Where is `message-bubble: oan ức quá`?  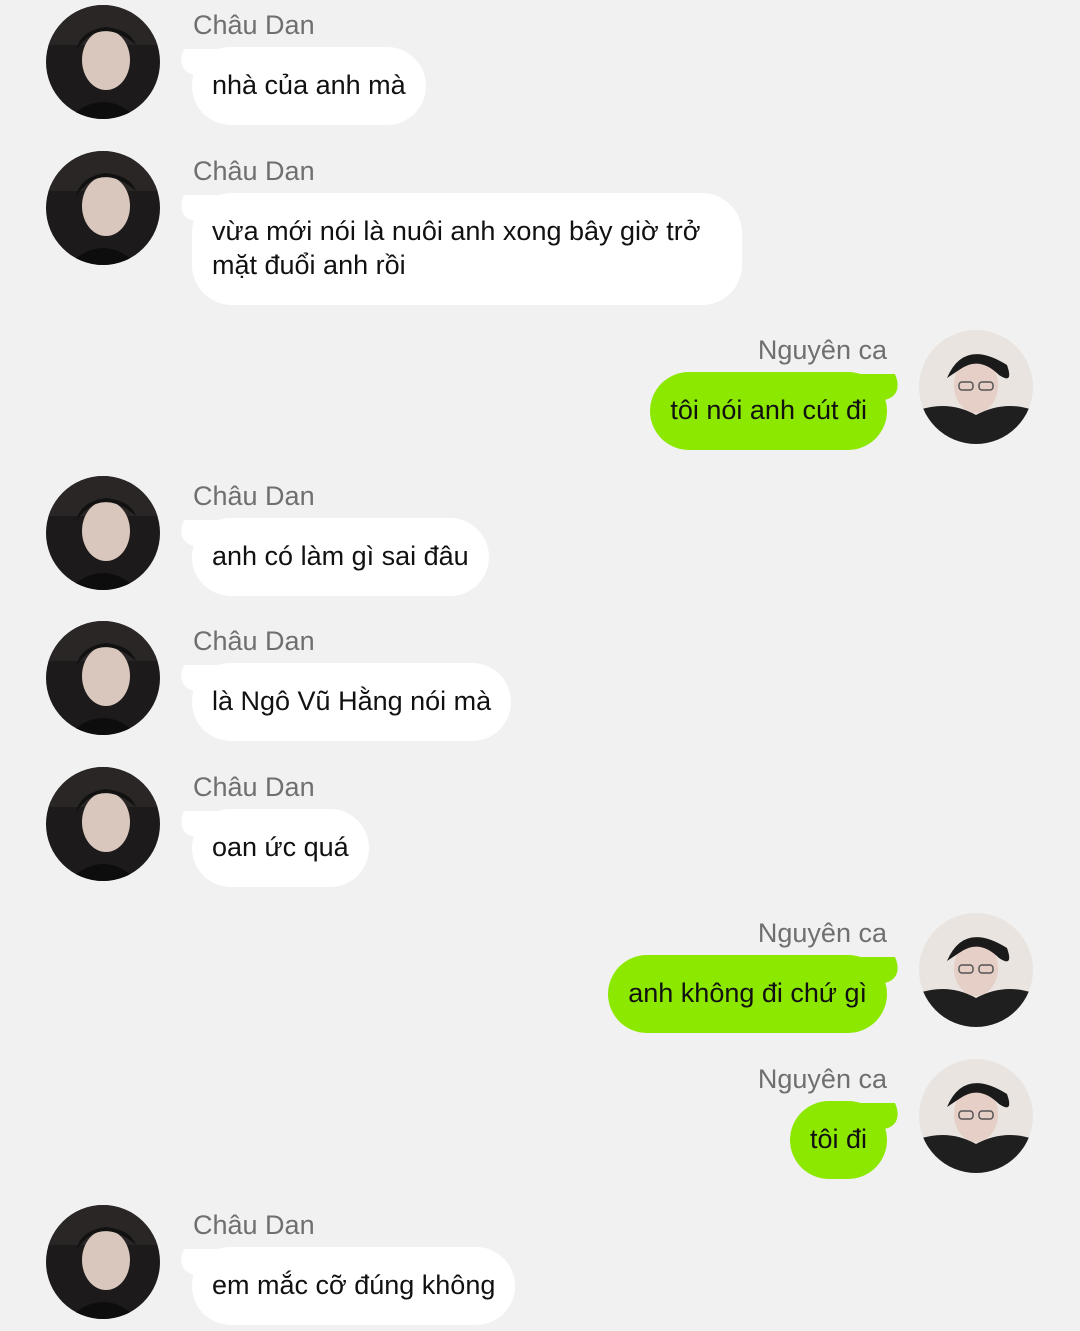
message-bubble: oan ức quá is located at coordinates (280, 848).